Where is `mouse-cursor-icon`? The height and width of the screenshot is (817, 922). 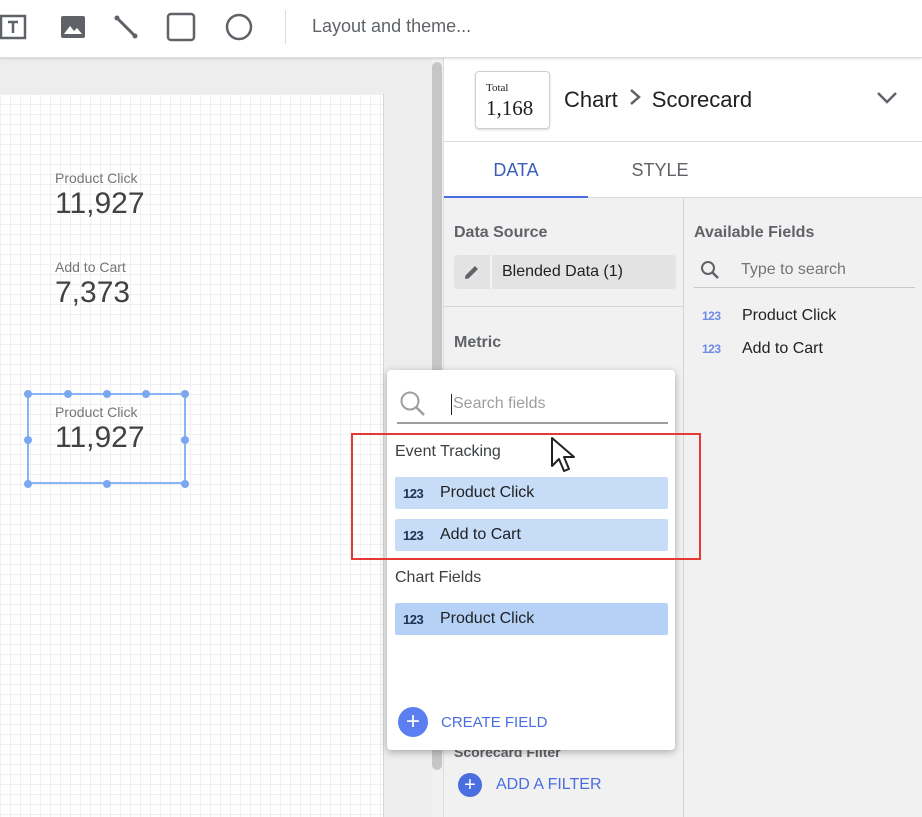
mouse-cursor-icon is located at coordinates (565, 458).